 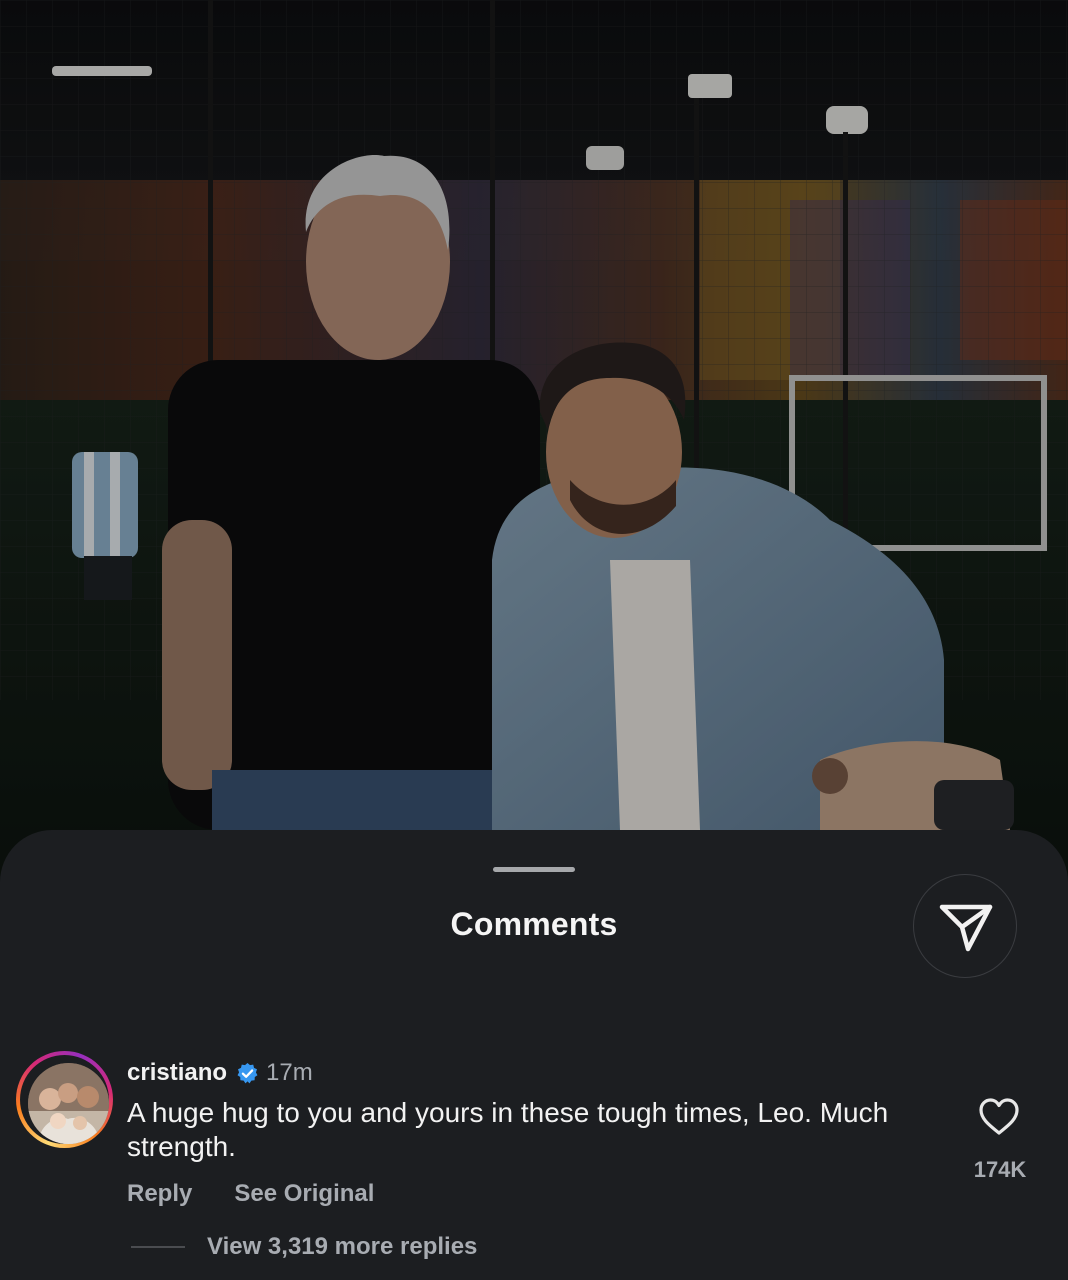 I want to click on sheet-grabber, so click(x=534, y=869).